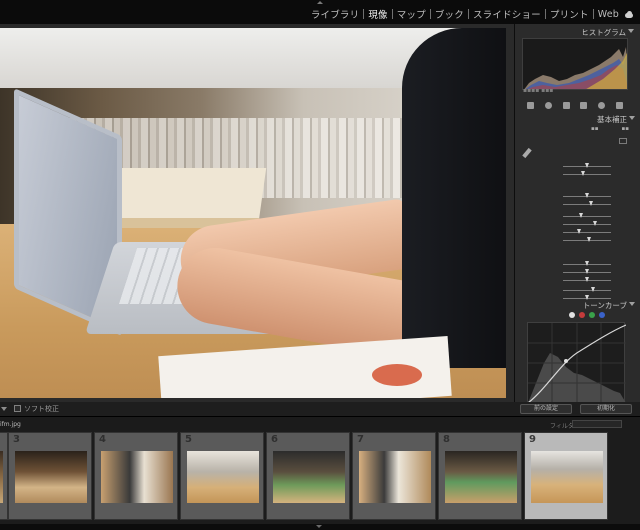 The height and width of the screenshot is (530, 640). I want to click on softproof-label: ソフト校正, so click(41, 409).